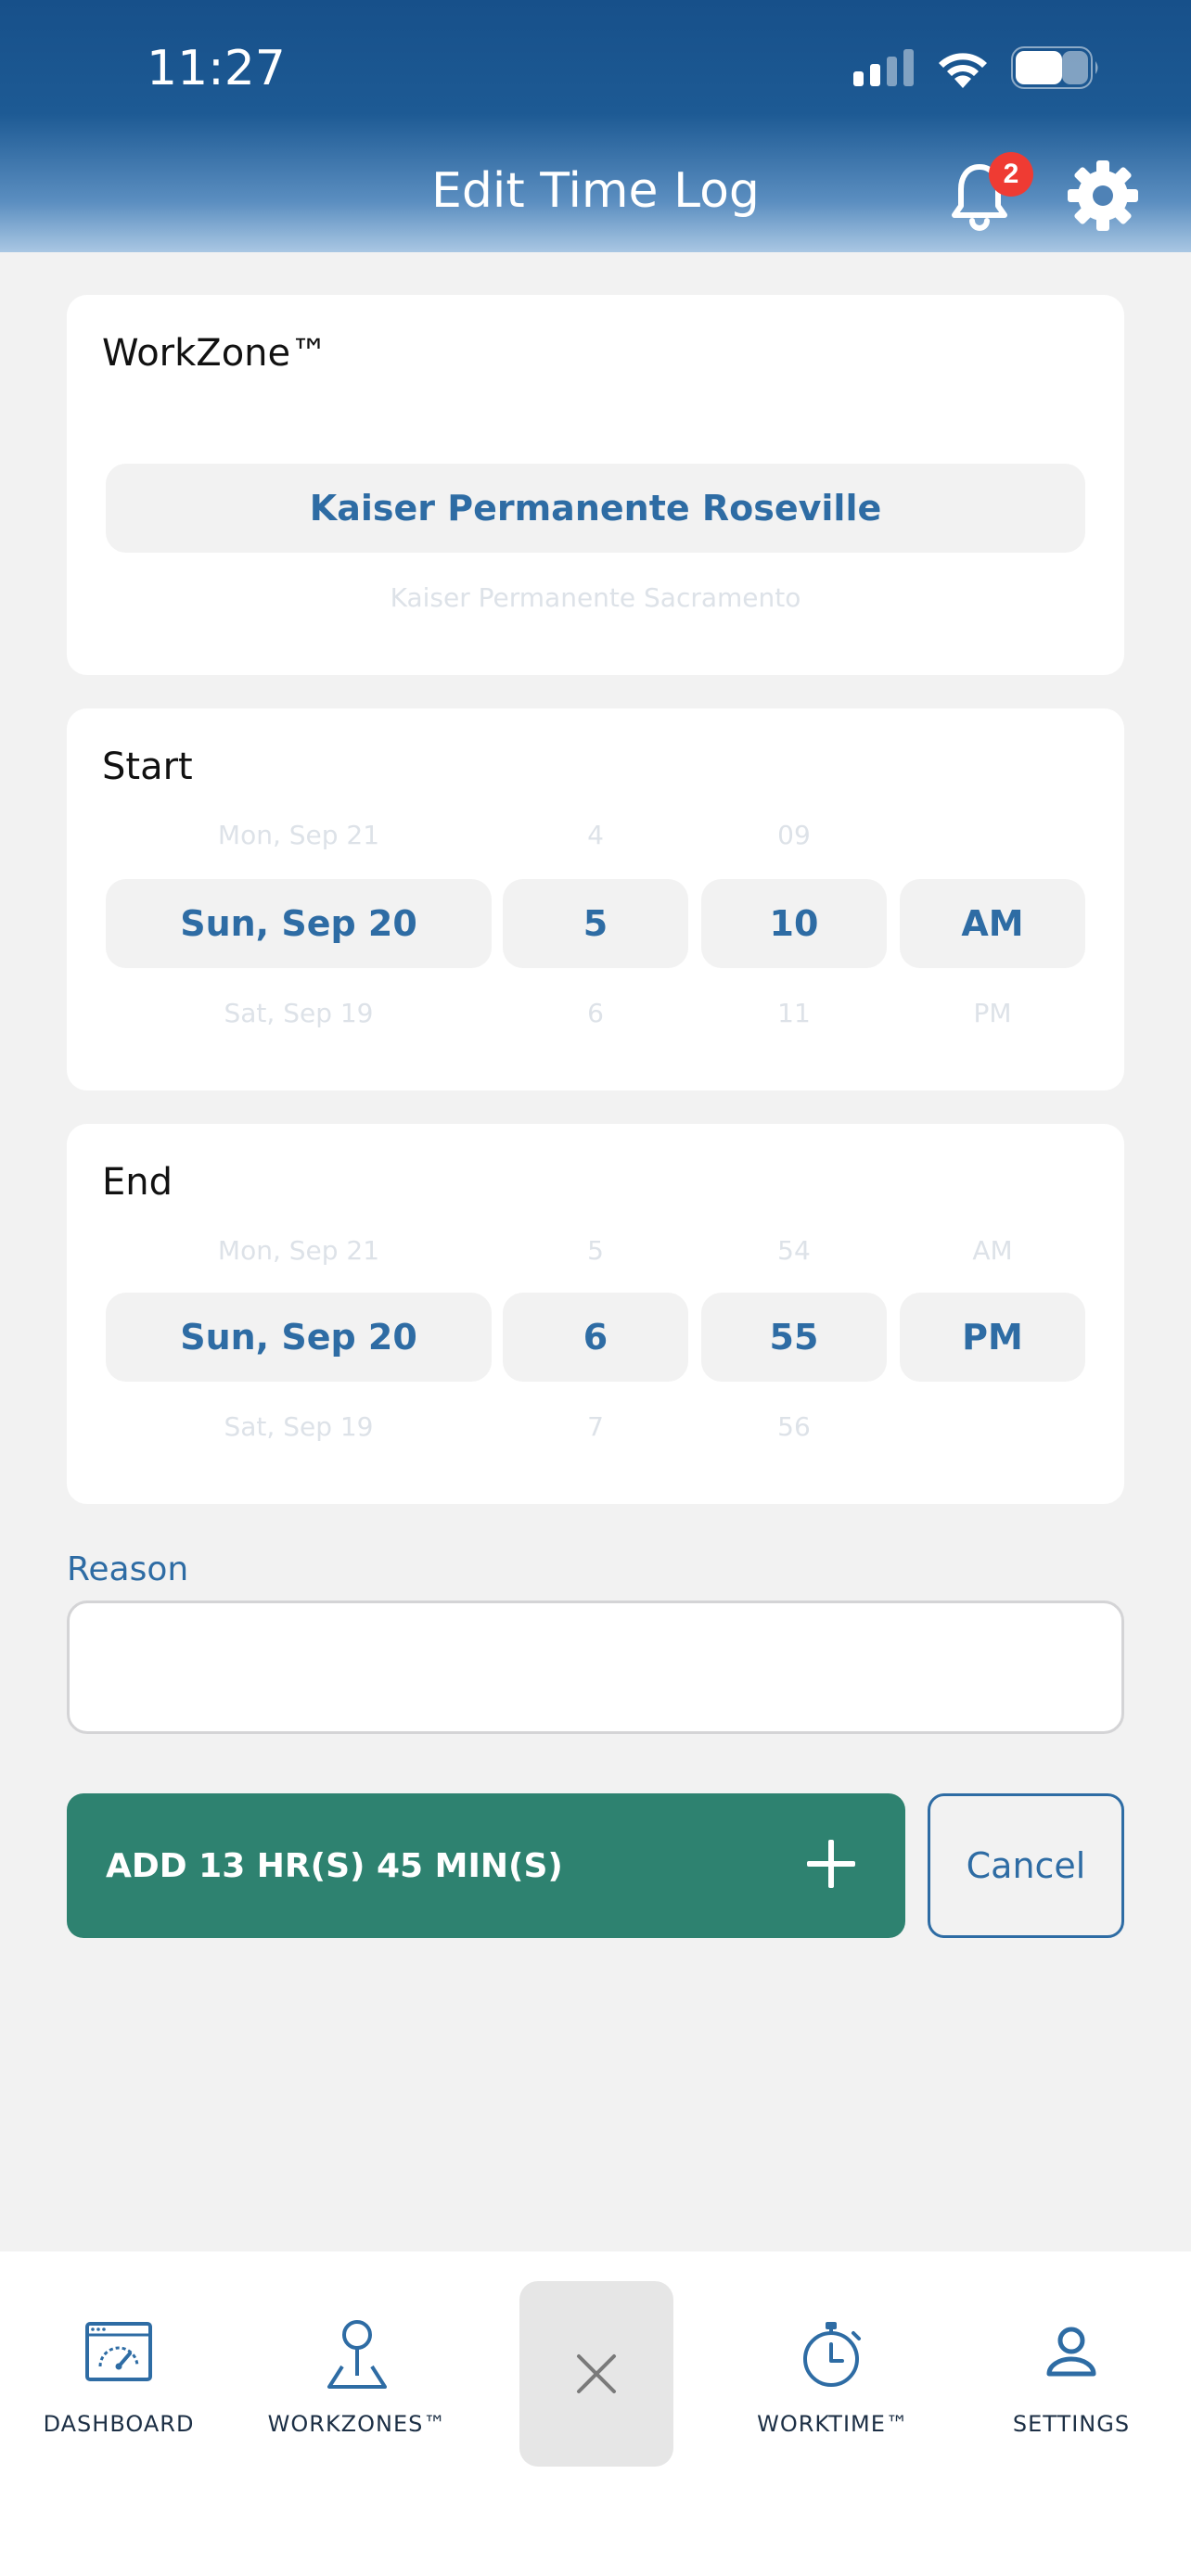 This screenshot has height=2576, width=1191. I want to click on tab-settings: SETTINGS, so click(1071, 2377).